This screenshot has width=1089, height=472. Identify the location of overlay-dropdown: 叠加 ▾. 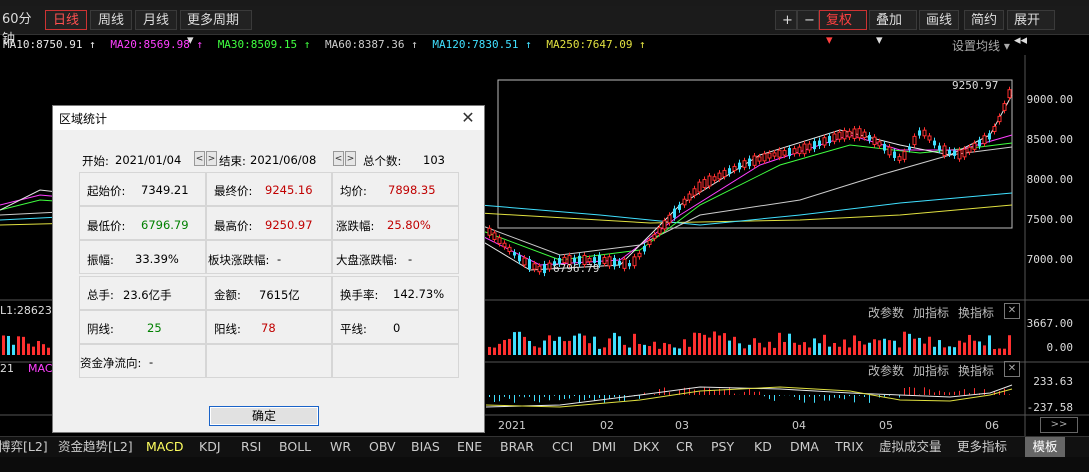
(893, 29).